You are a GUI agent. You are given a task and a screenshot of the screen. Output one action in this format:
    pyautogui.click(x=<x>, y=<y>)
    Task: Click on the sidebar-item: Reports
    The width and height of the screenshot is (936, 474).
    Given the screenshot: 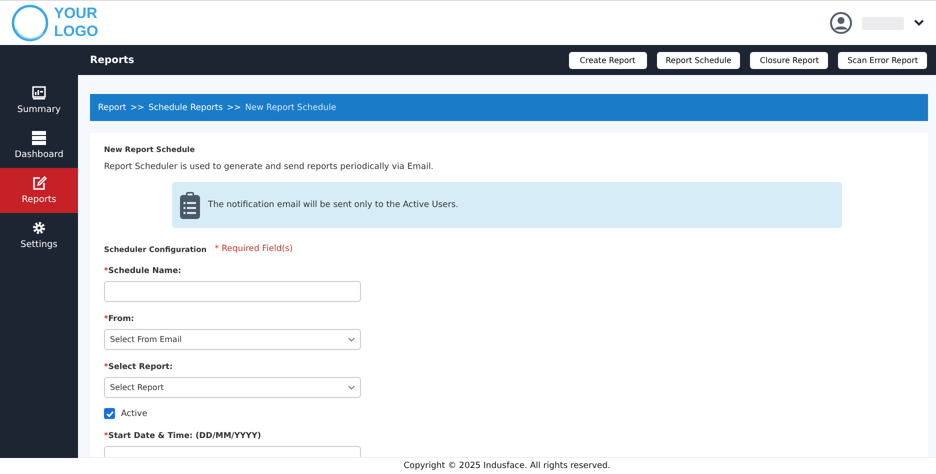 What is the action you would take?
    pyautogui.click(x=39, y=190)
    